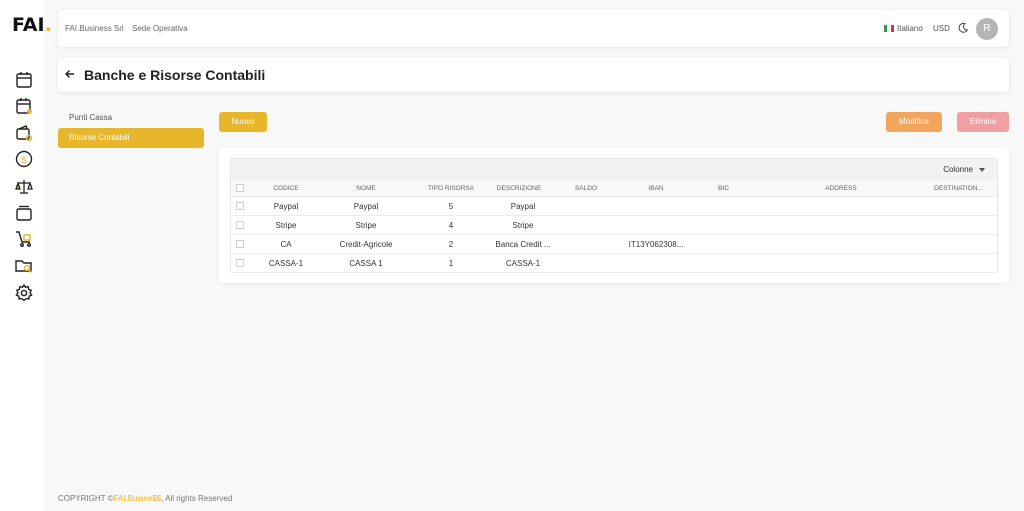 The height and width of the screenshot is (511, 1024). Describe the element at coordinates (958, 169) in the screenshot. I see `columns-label: Colonne` at that location.